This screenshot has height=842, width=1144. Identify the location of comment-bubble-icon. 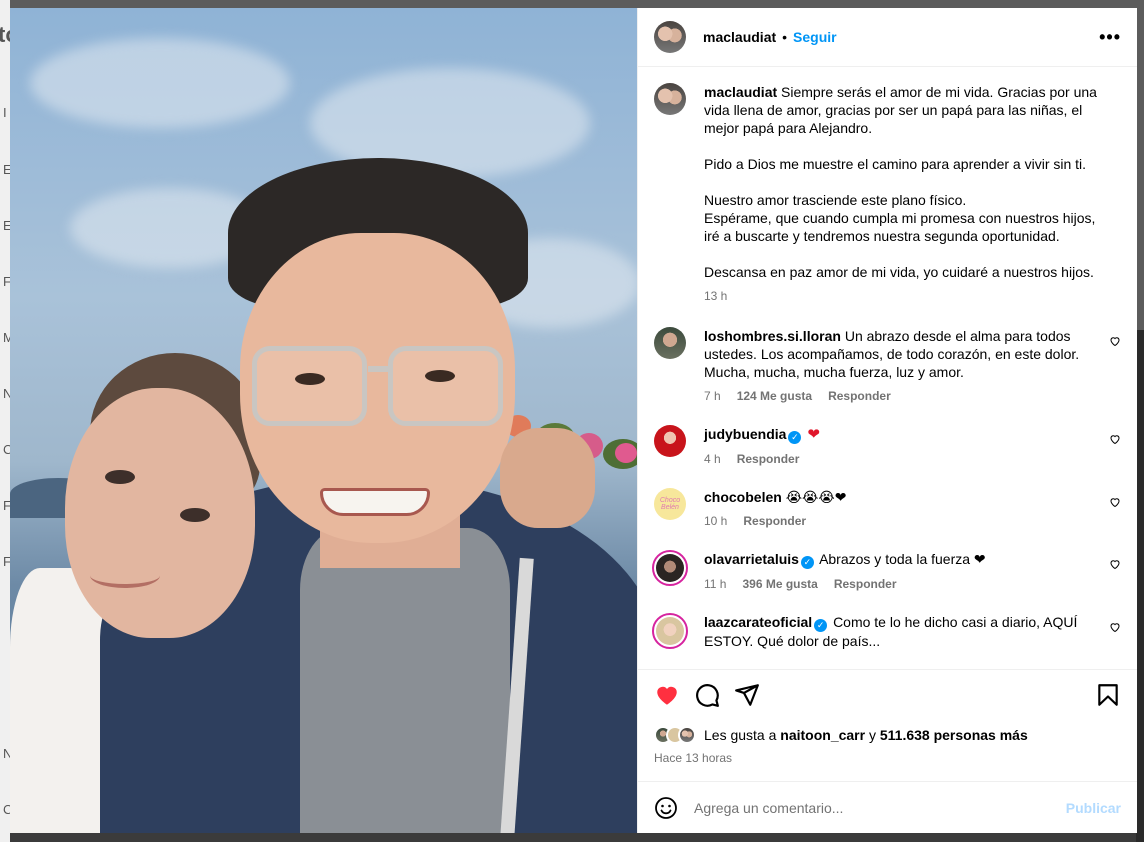
(707, 695).